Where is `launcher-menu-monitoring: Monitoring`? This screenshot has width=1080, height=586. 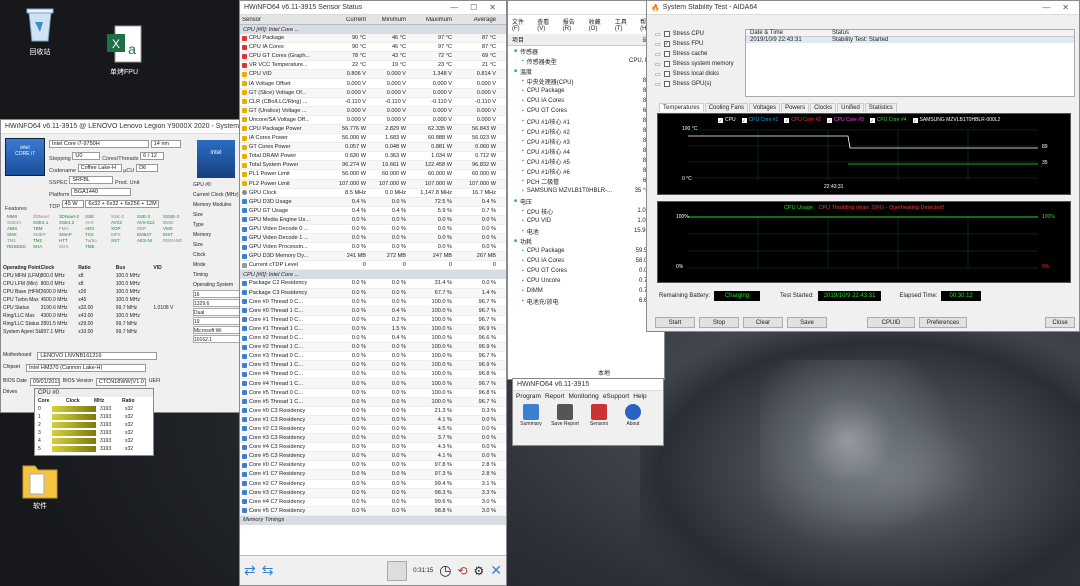
launcher-menu-monitoring: Monitoring is located at coordinates (583, 396).